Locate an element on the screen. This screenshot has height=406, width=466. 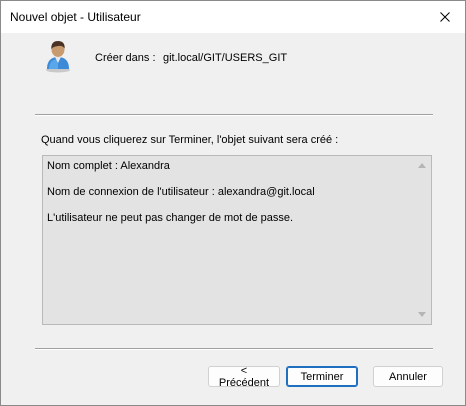
cancel-button: Annuler is located at coordinates (408, 376).